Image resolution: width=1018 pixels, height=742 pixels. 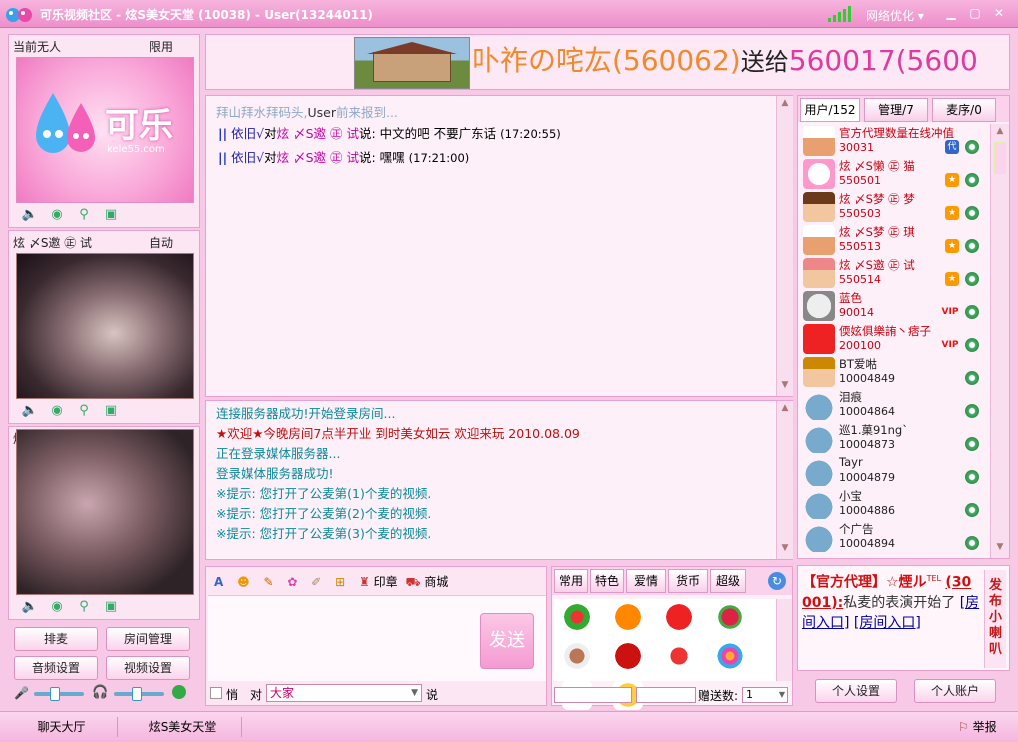 I want to click on user-row: Tayr 10004879, so click(x=890, y=470).